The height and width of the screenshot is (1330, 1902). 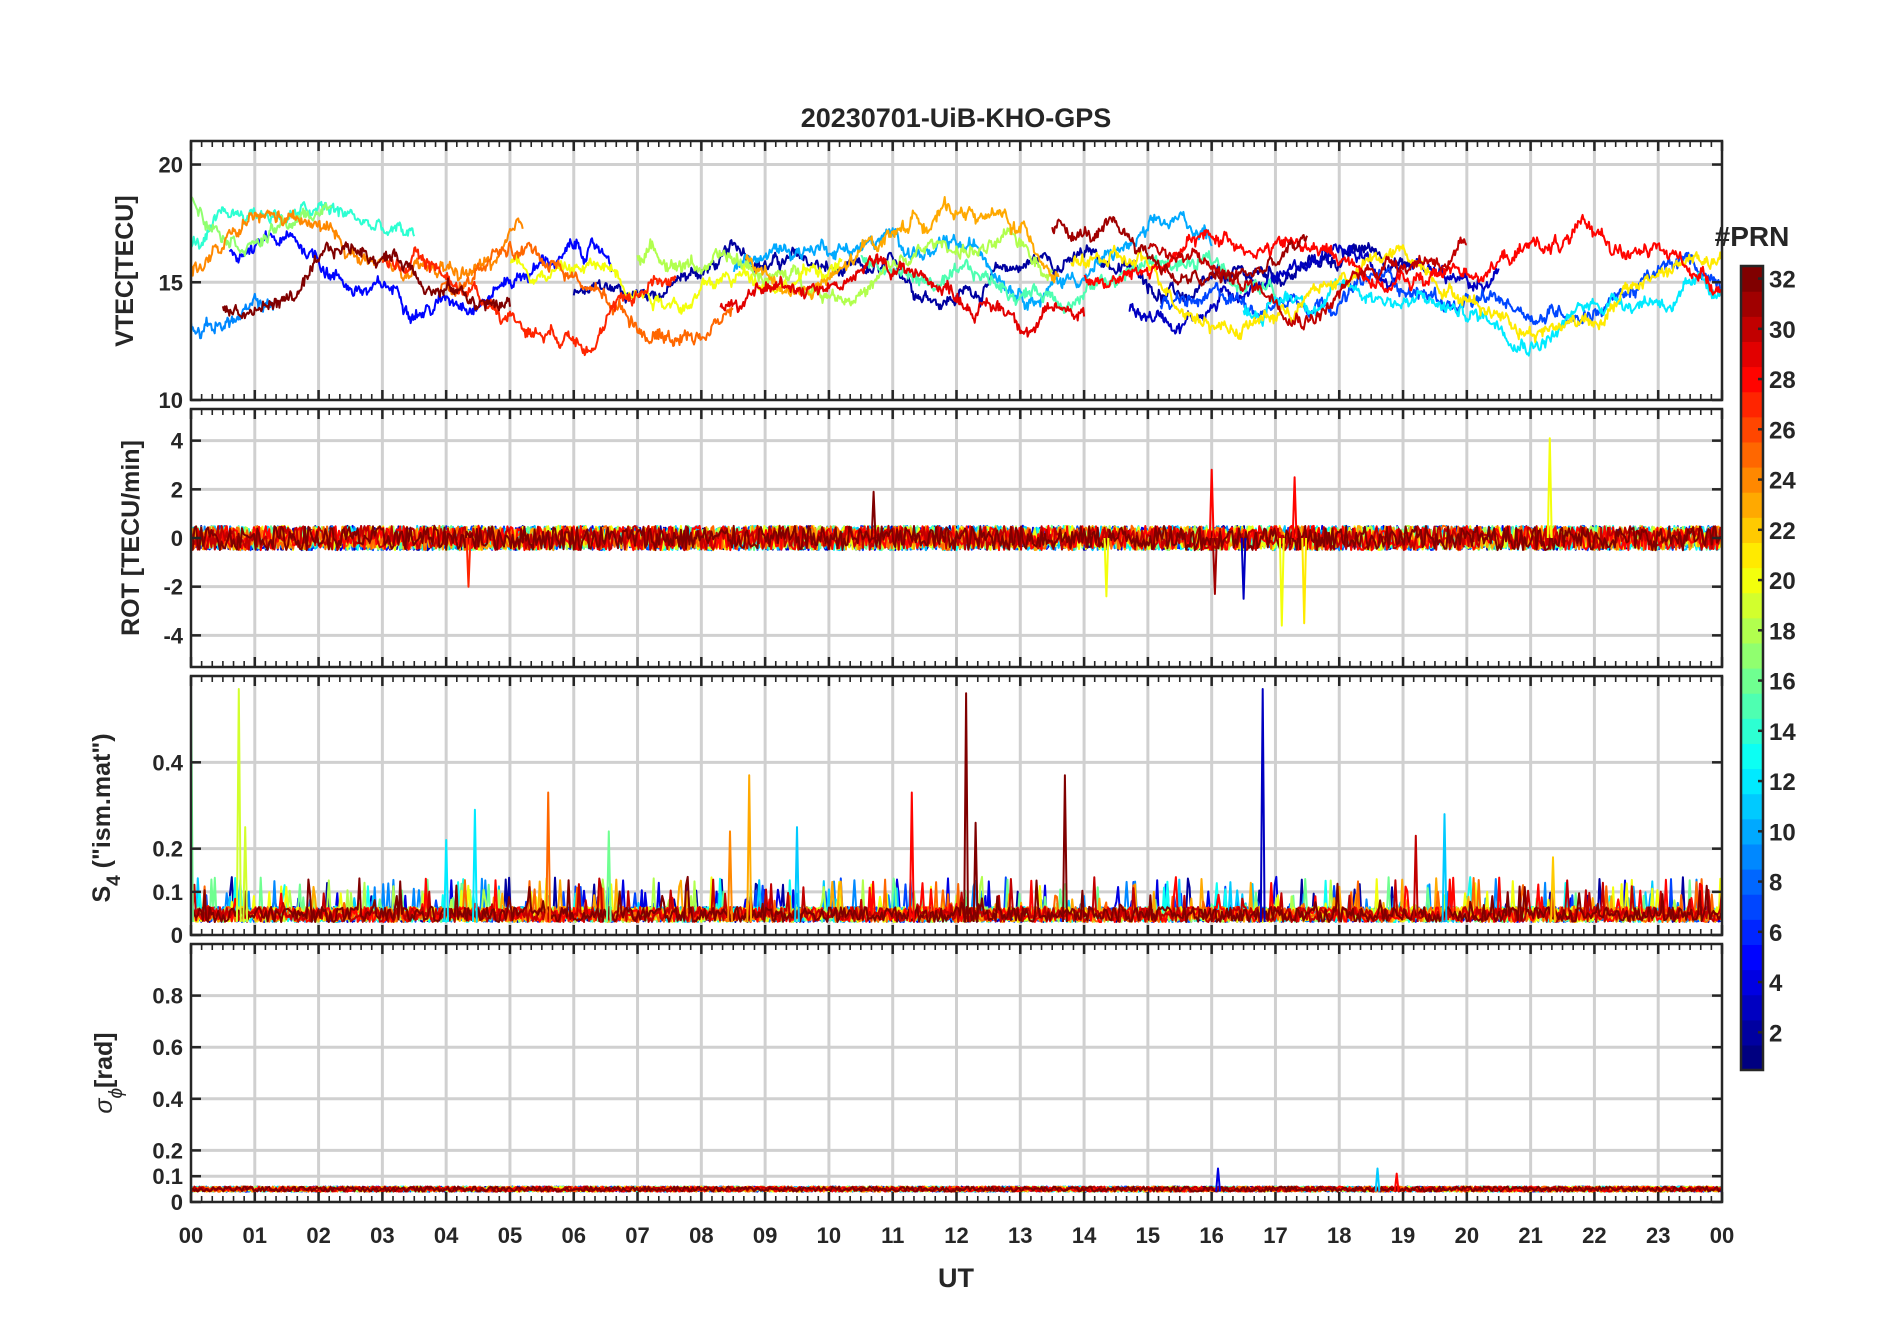 I want to click on ylabel-s4-main: S, so click(x=102, y=894).